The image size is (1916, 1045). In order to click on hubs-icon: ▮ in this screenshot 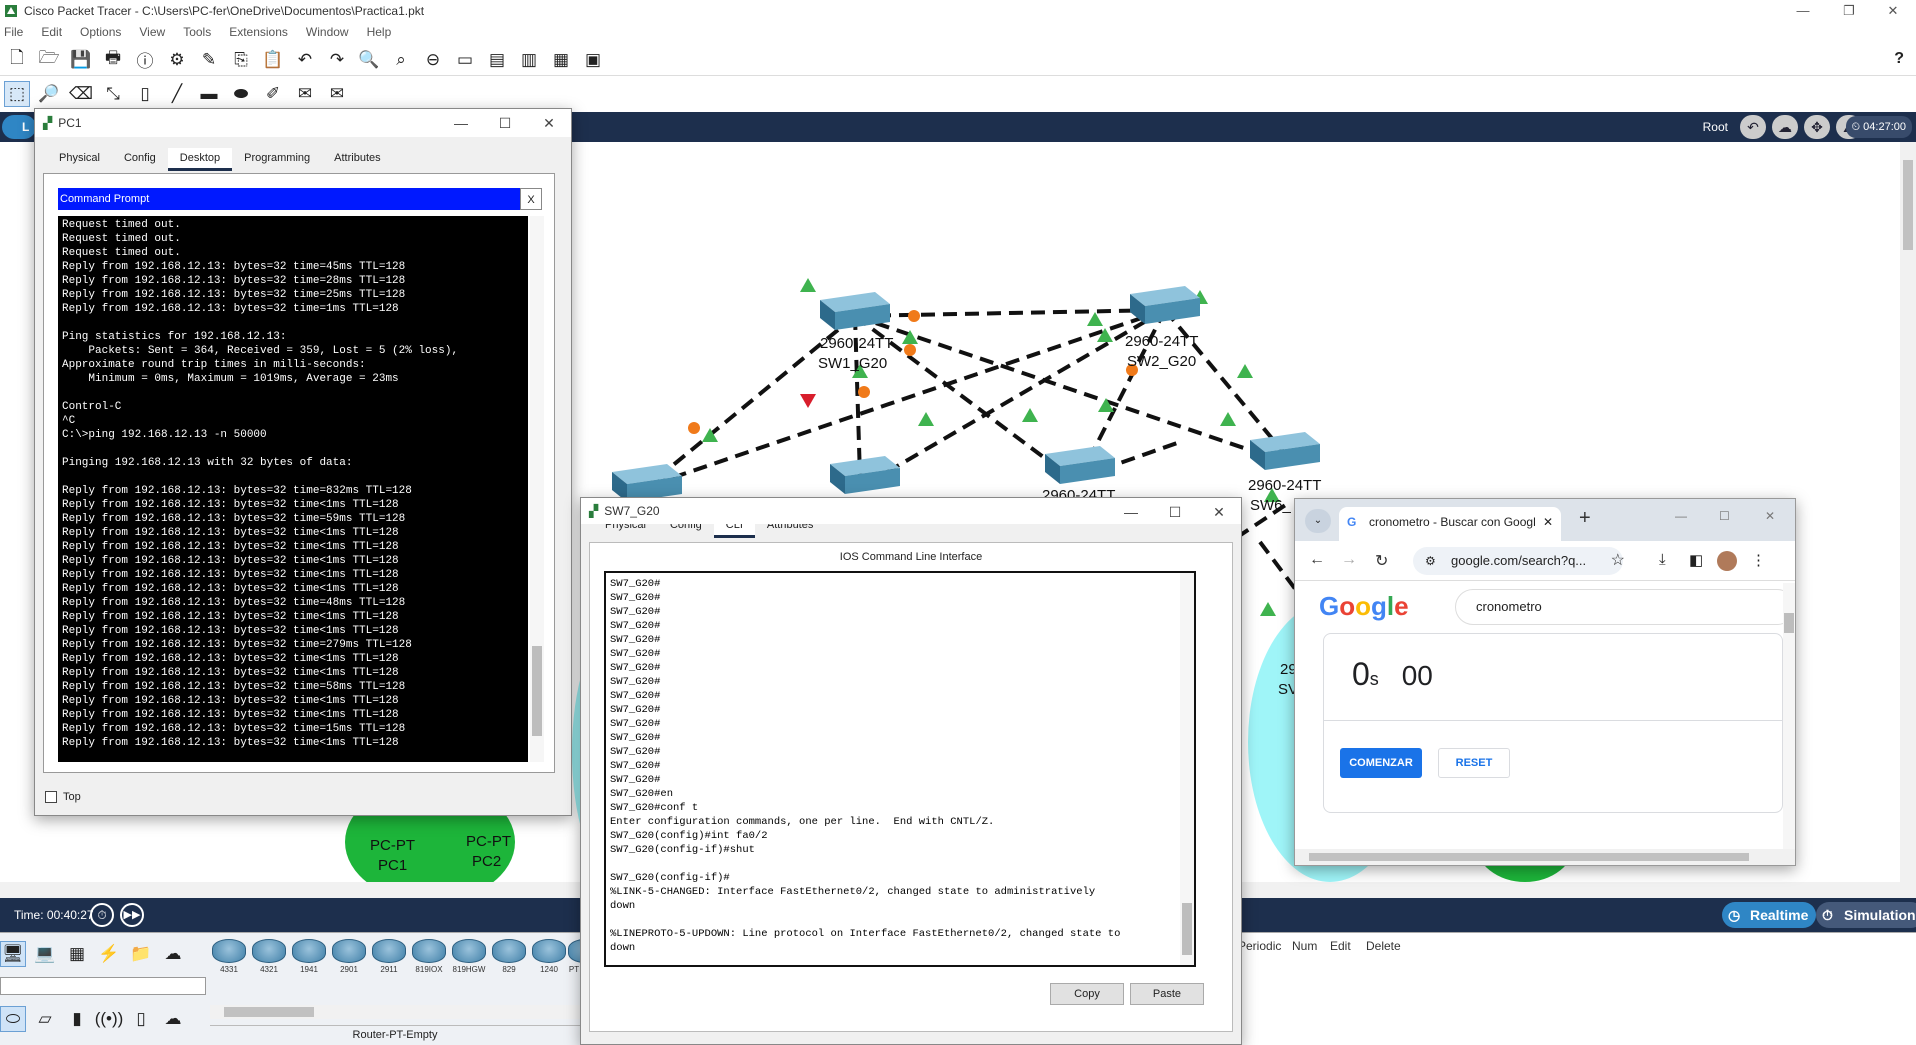, I will do `click(77, 1019)`.